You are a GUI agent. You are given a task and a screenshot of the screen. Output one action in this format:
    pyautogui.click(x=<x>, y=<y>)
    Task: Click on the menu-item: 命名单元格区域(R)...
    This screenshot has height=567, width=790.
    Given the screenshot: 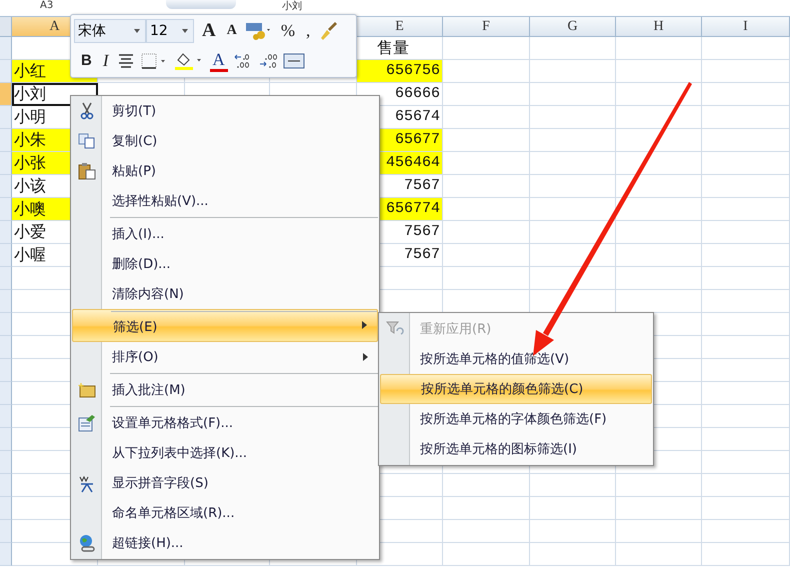 What is the action you would take?
    pyautogui.click(x=225, y=513)
    